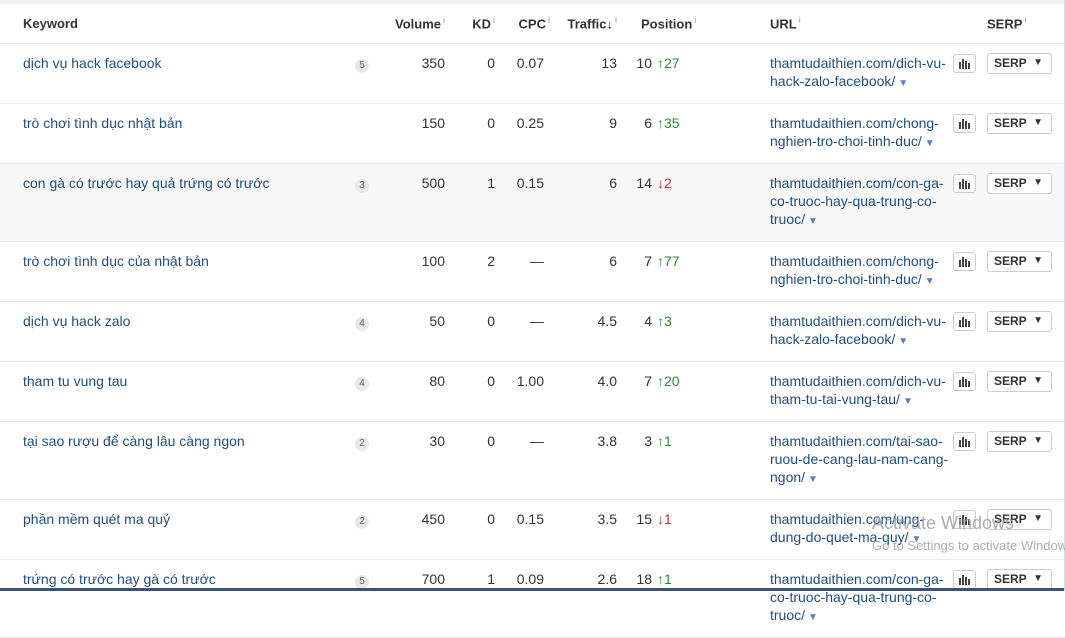  Describe the element at coordinates (146, 183) in the screenshot. I see `keyword-link: con gà có trước hay quả trứng có trước` at that location.